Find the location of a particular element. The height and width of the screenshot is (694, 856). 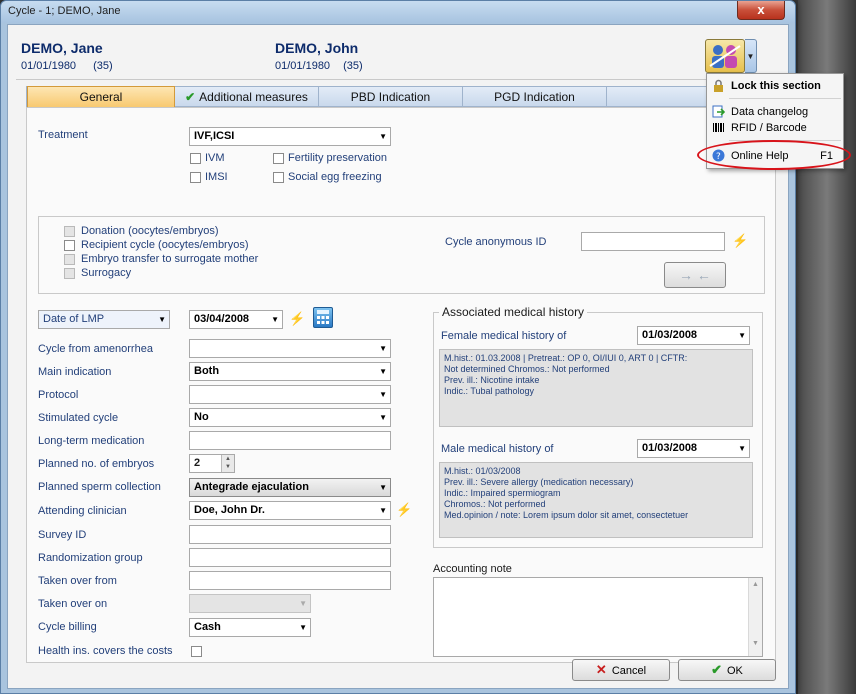

cancel-x-icon: ✕ is located at coordinates (601, 669).